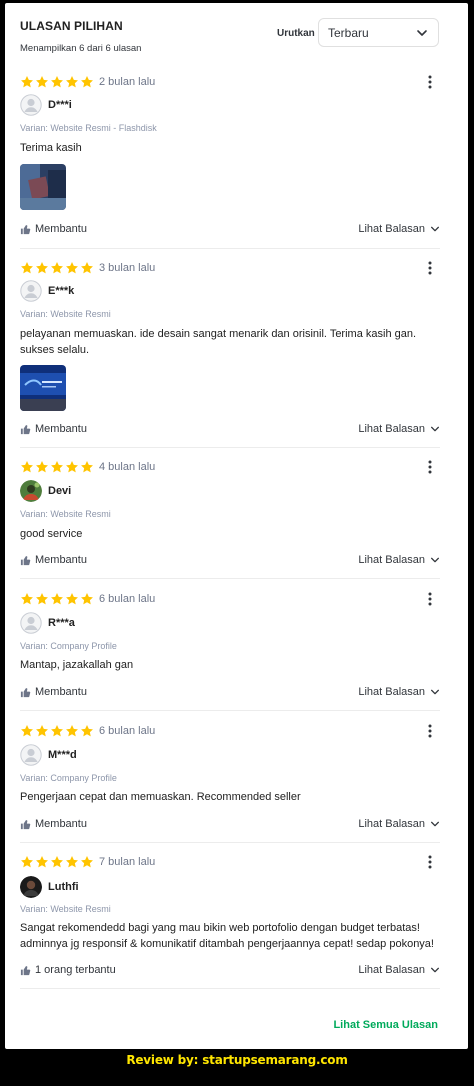 The width and height of the screenshot is (474, 1086). I want to click on review-time: 4 bulan lalu, so click(127, 467).